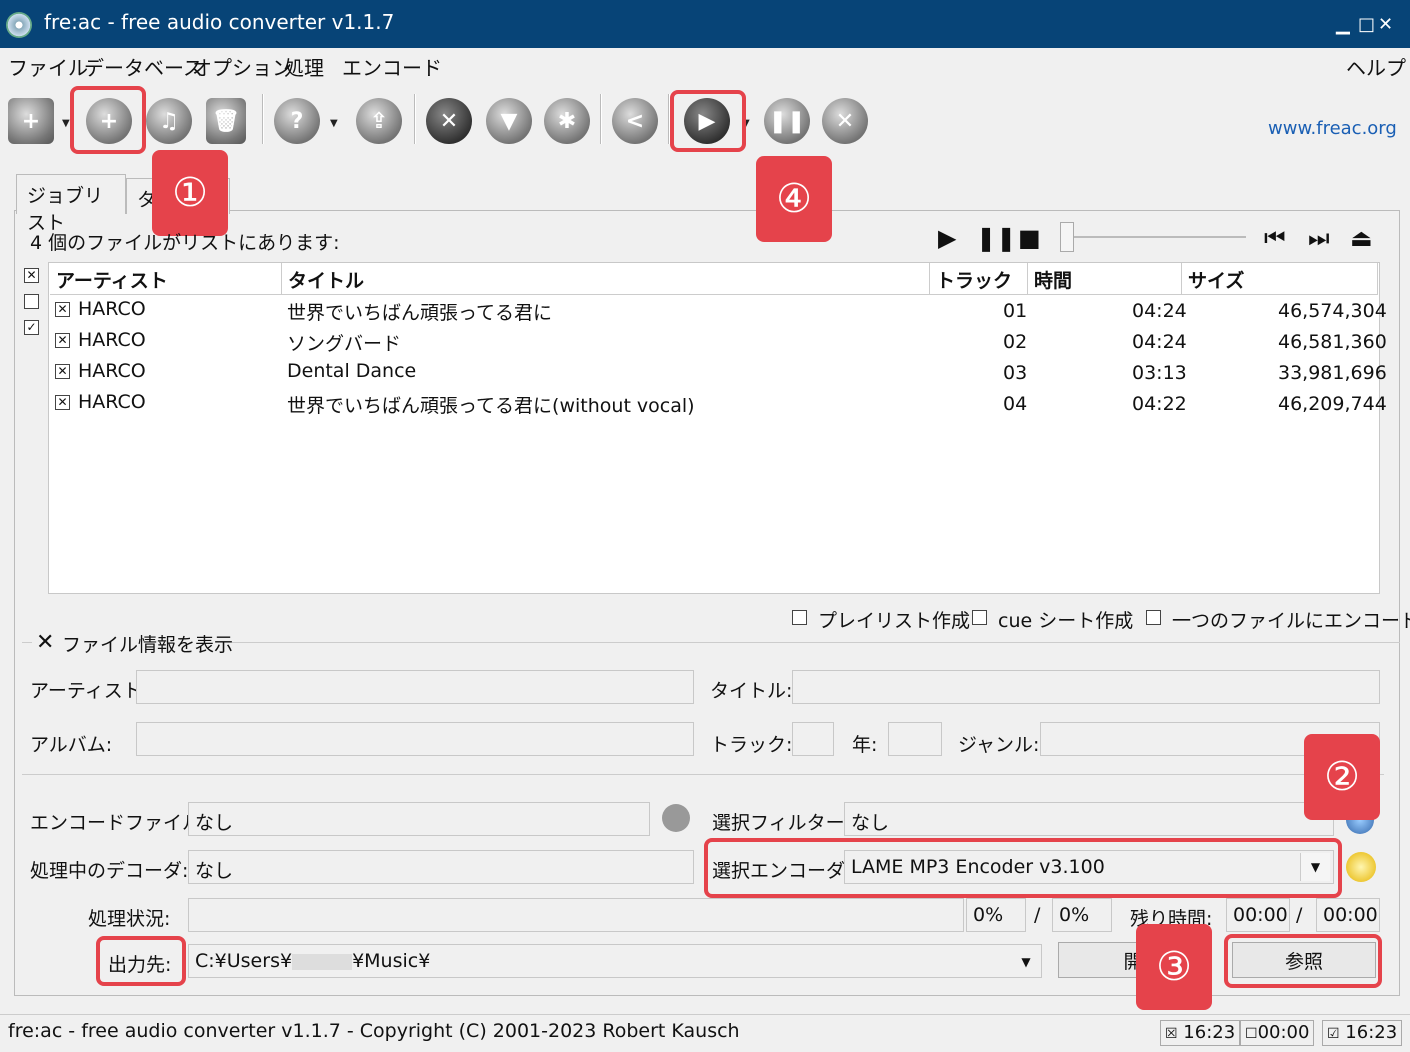 Image resolution: width=1410 pixels, height=1052 pixels. I want to click on single-file-label: 一つのファイルにエンコード, so click(1291, 621).